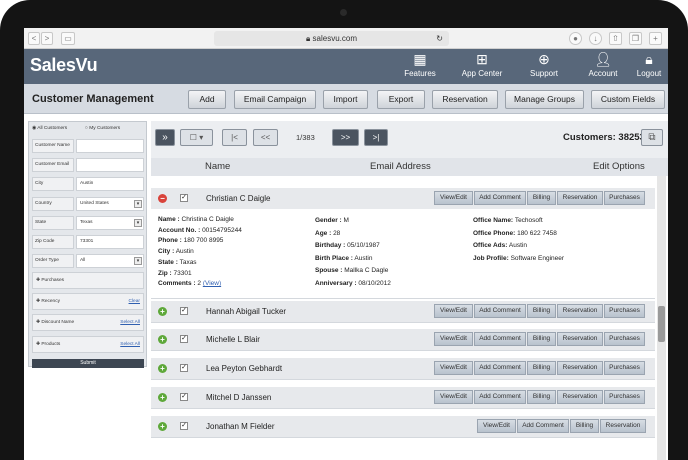  I want to click on last-page-button: >|, so click(376, 137).